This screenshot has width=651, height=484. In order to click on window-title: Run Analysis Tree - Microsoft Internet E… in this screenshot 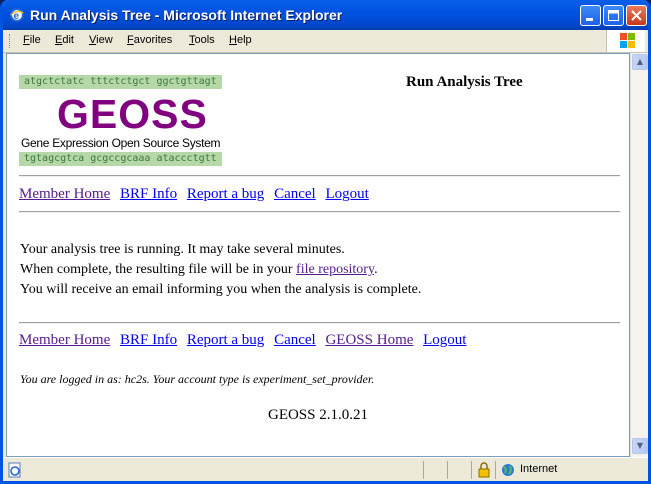, I will do `click(186, 15)`.